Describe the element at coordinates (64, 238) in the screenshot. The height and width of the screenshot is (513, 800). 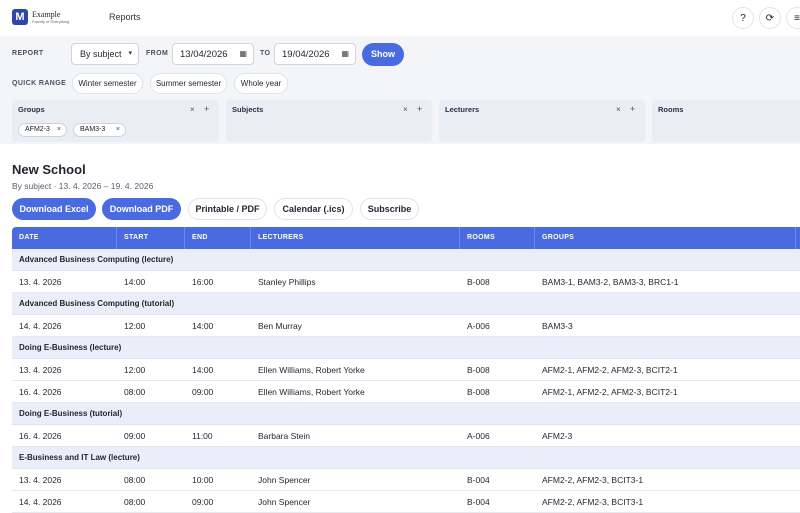
I see `column-header-date: DATE` at that location.